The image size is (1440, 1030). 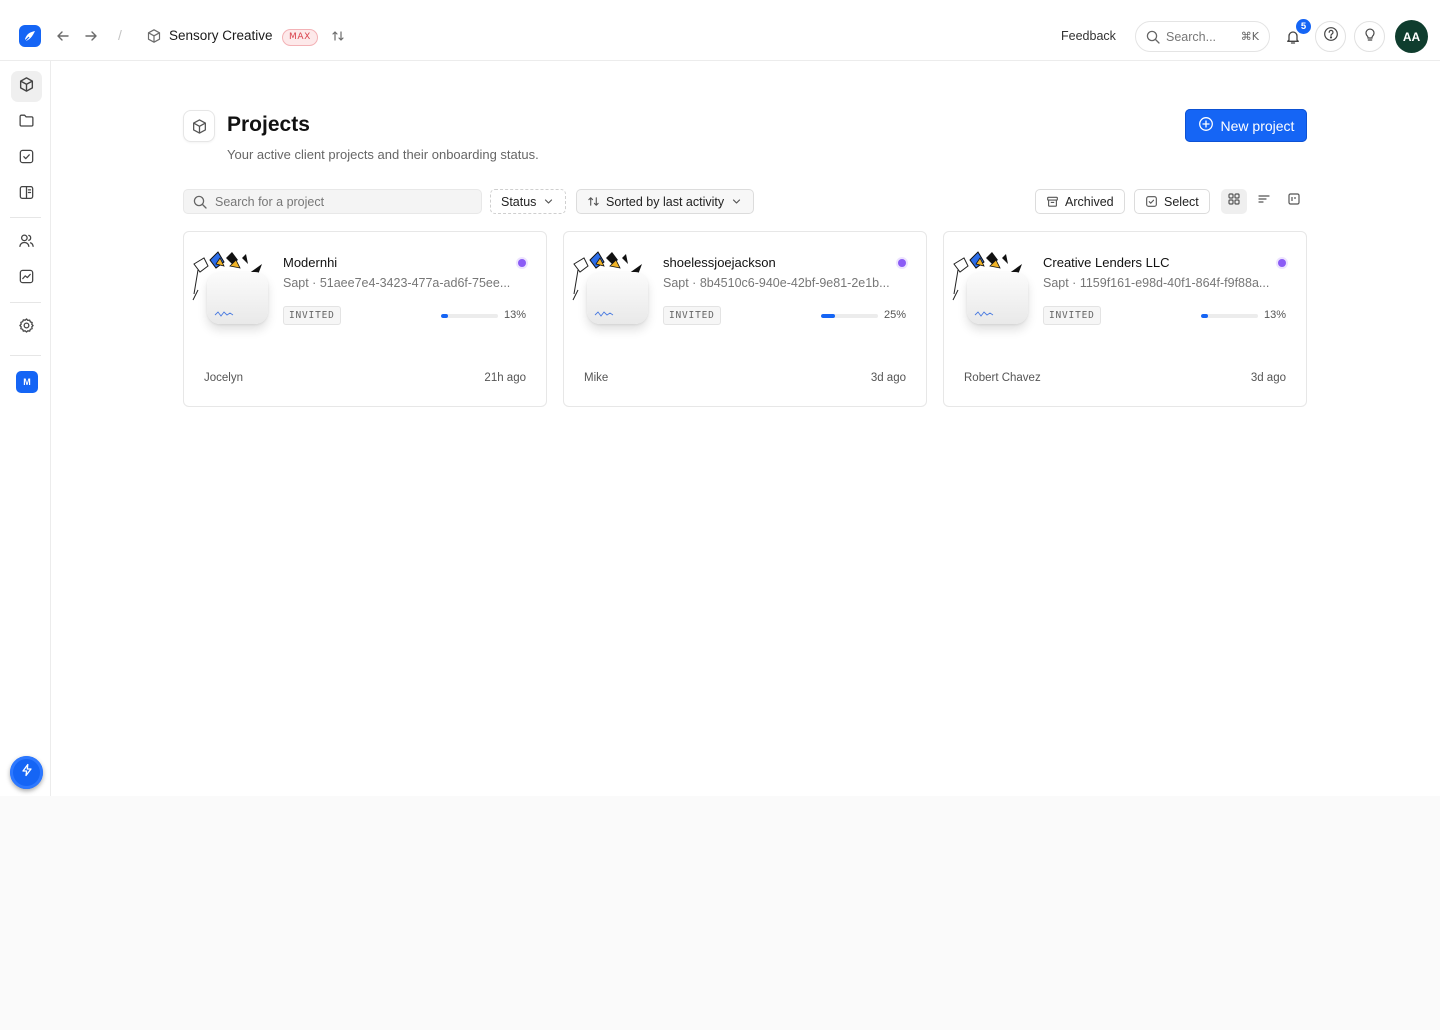 What do you see at coordinates (91, 36) in the screenshot?
I see `forward-arrow-icon` at bounding box center [91, 36].